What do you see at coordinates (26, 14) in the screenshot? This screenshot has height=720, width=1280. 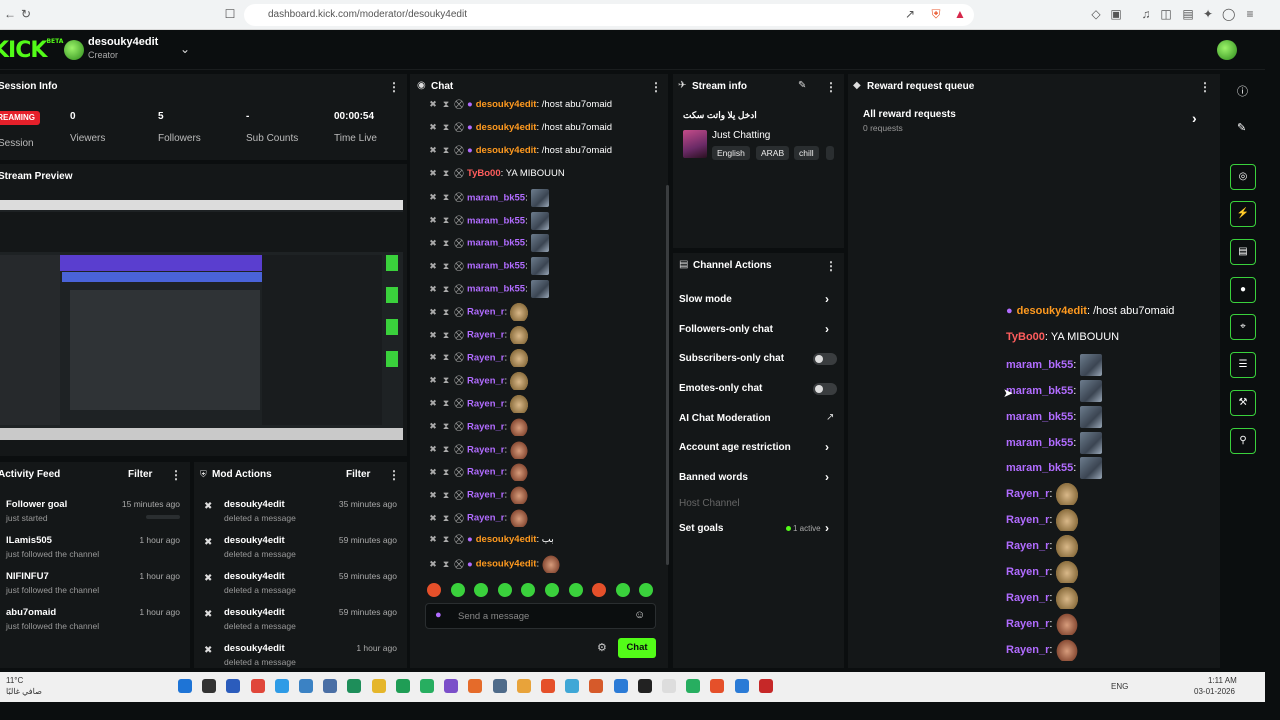 I see `reload-icon: ↻` at bounding box center [26, 14].